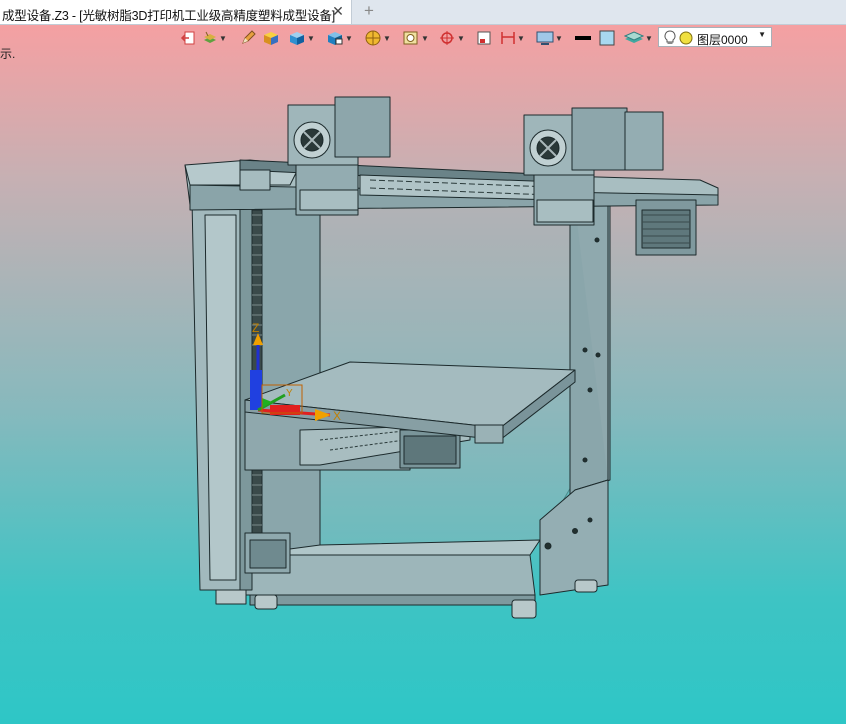 Image resolution: width=846 pixels, height=724 pixels. I want to click on close-icon: ✕, so click(338, 11).